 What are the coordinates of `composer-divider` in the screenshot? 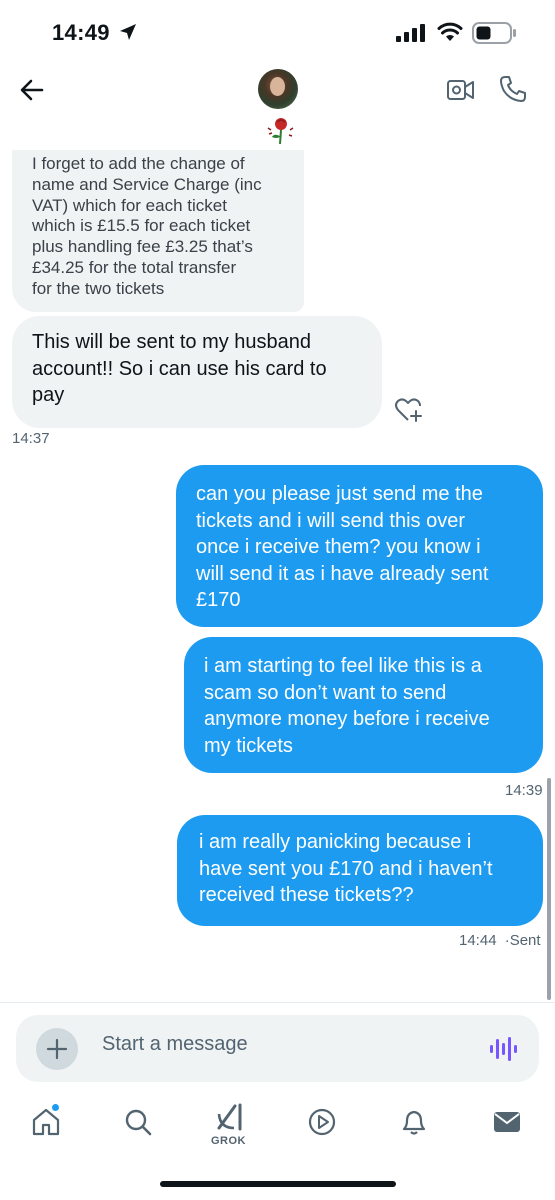 It's located at (277, 1002).